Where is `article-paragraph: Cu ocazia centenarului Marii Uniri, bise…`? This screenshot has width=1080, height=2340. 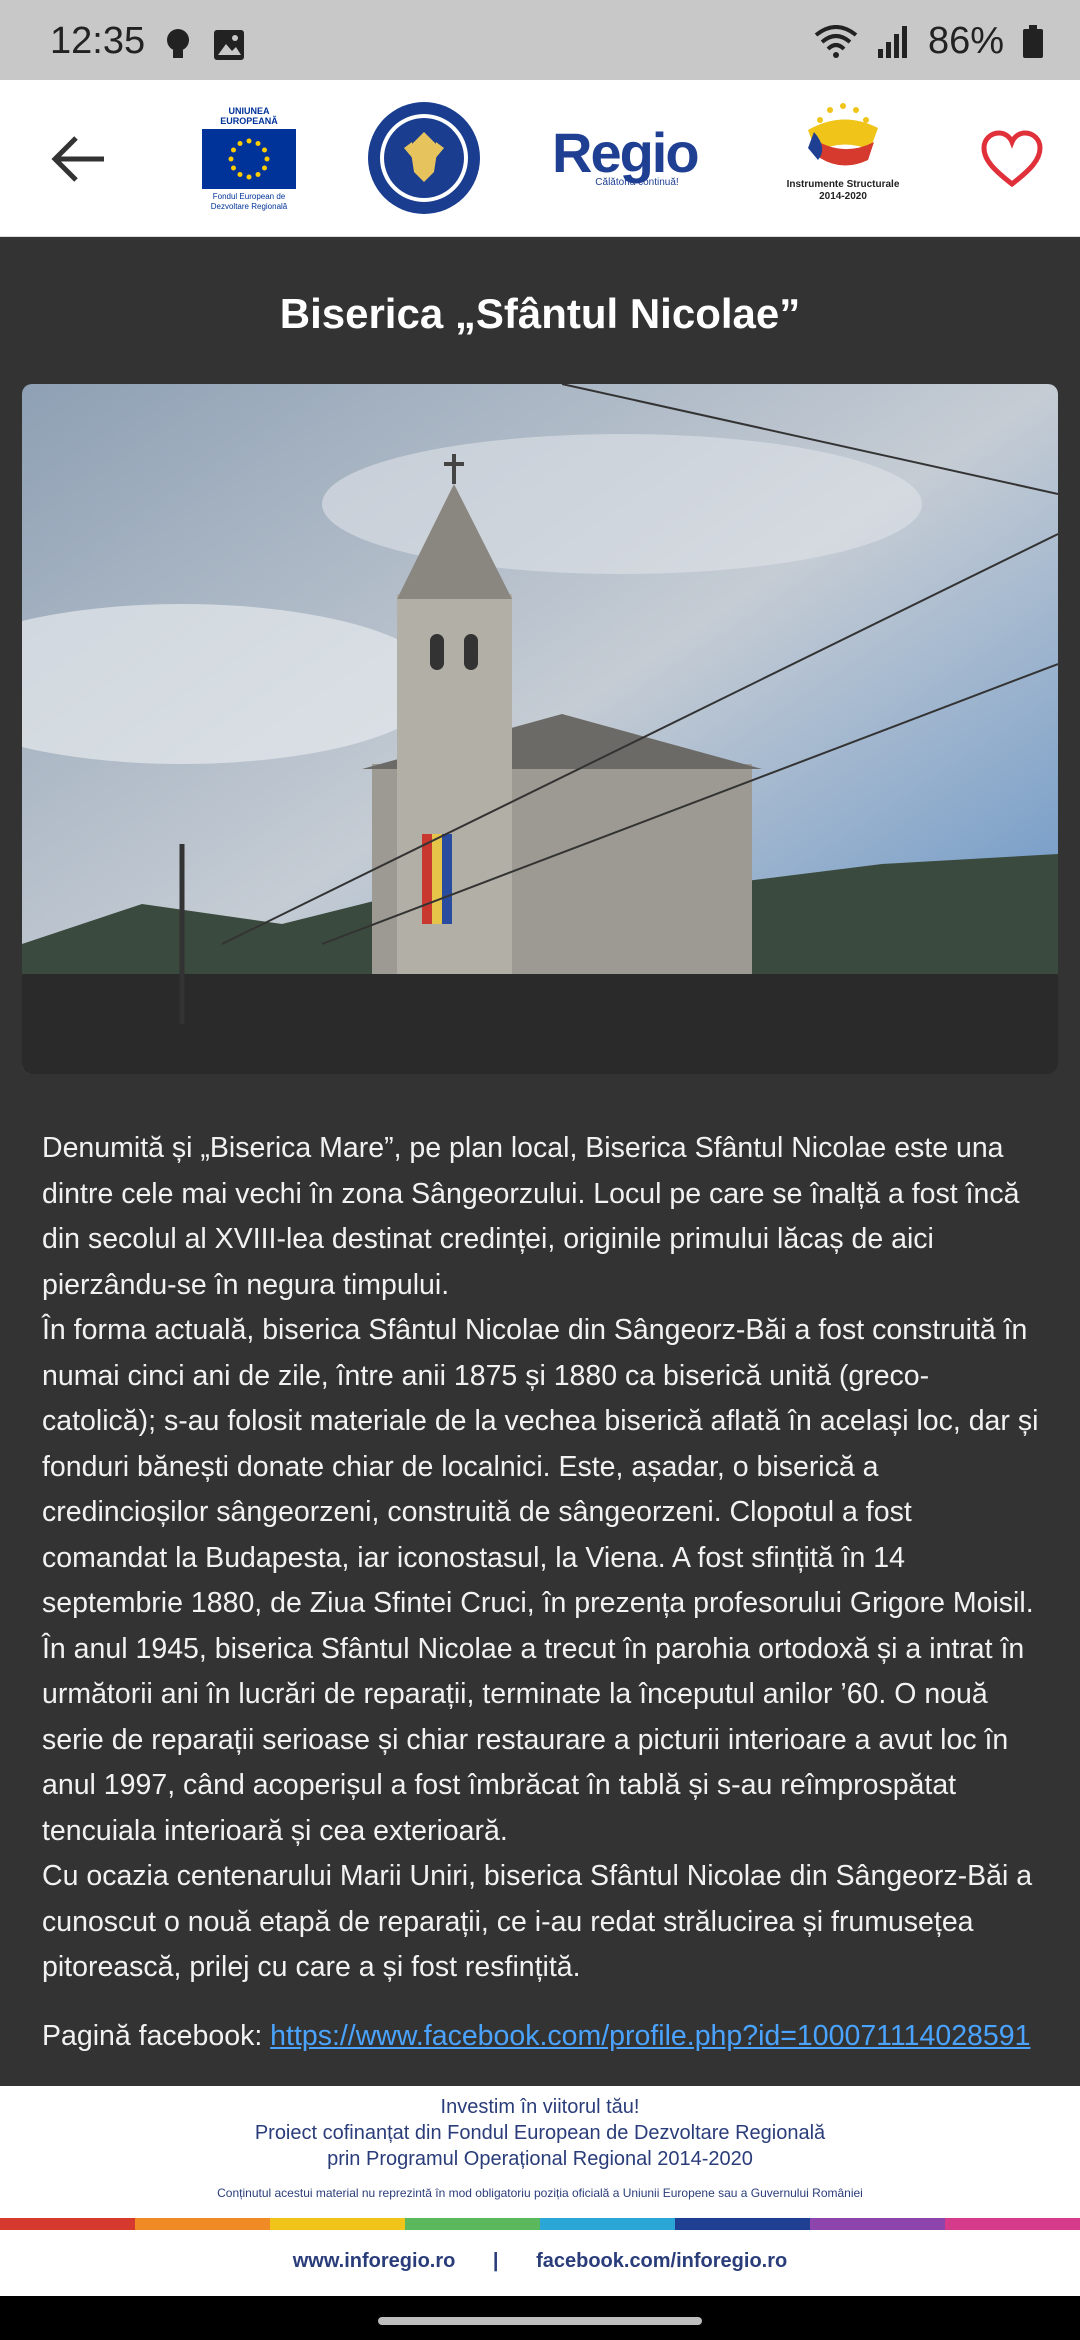 article-paragraph: Cu ocazia centenarului Marii Uniri, bise… is located at coordinates (537, 1921).